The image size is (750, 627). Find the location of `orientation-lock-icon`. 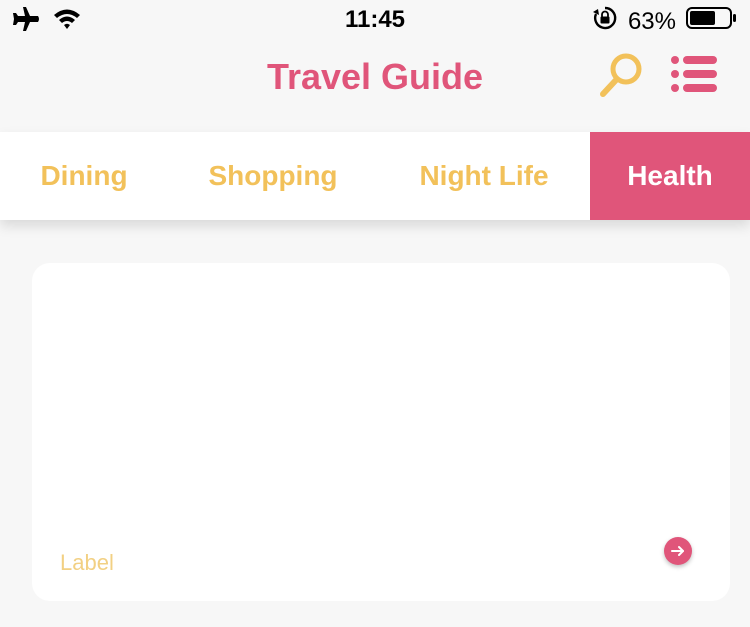

orientation-lock-icon is located at coordinates (605, 21).